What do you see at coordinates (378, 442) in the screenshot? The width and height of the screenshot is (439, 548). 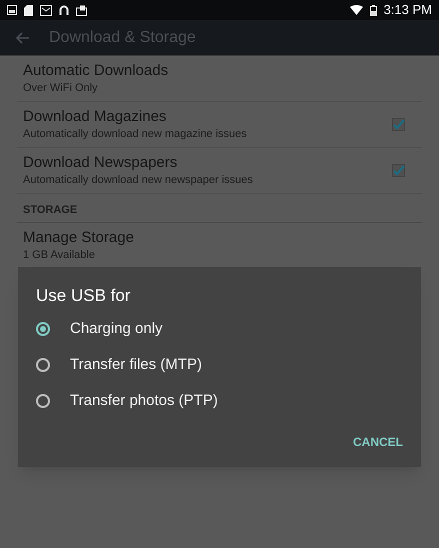 I see `cancel-button: CANCEL` at bounding box center [378, 442].